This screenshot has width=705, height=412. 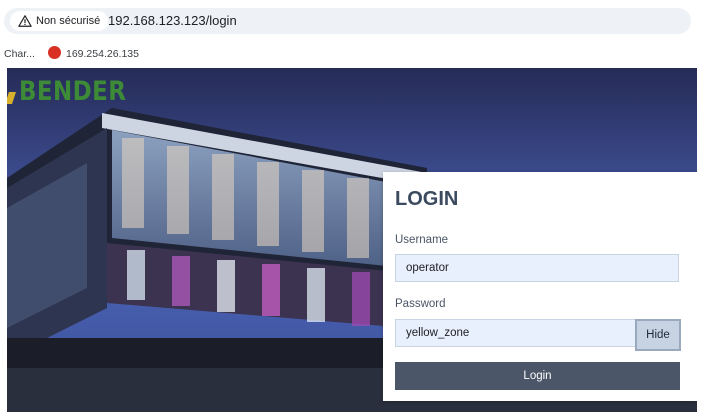 I want to click on address-bar: Non sécurisé 192.168.123.123/login, so click(x=352, y=20).